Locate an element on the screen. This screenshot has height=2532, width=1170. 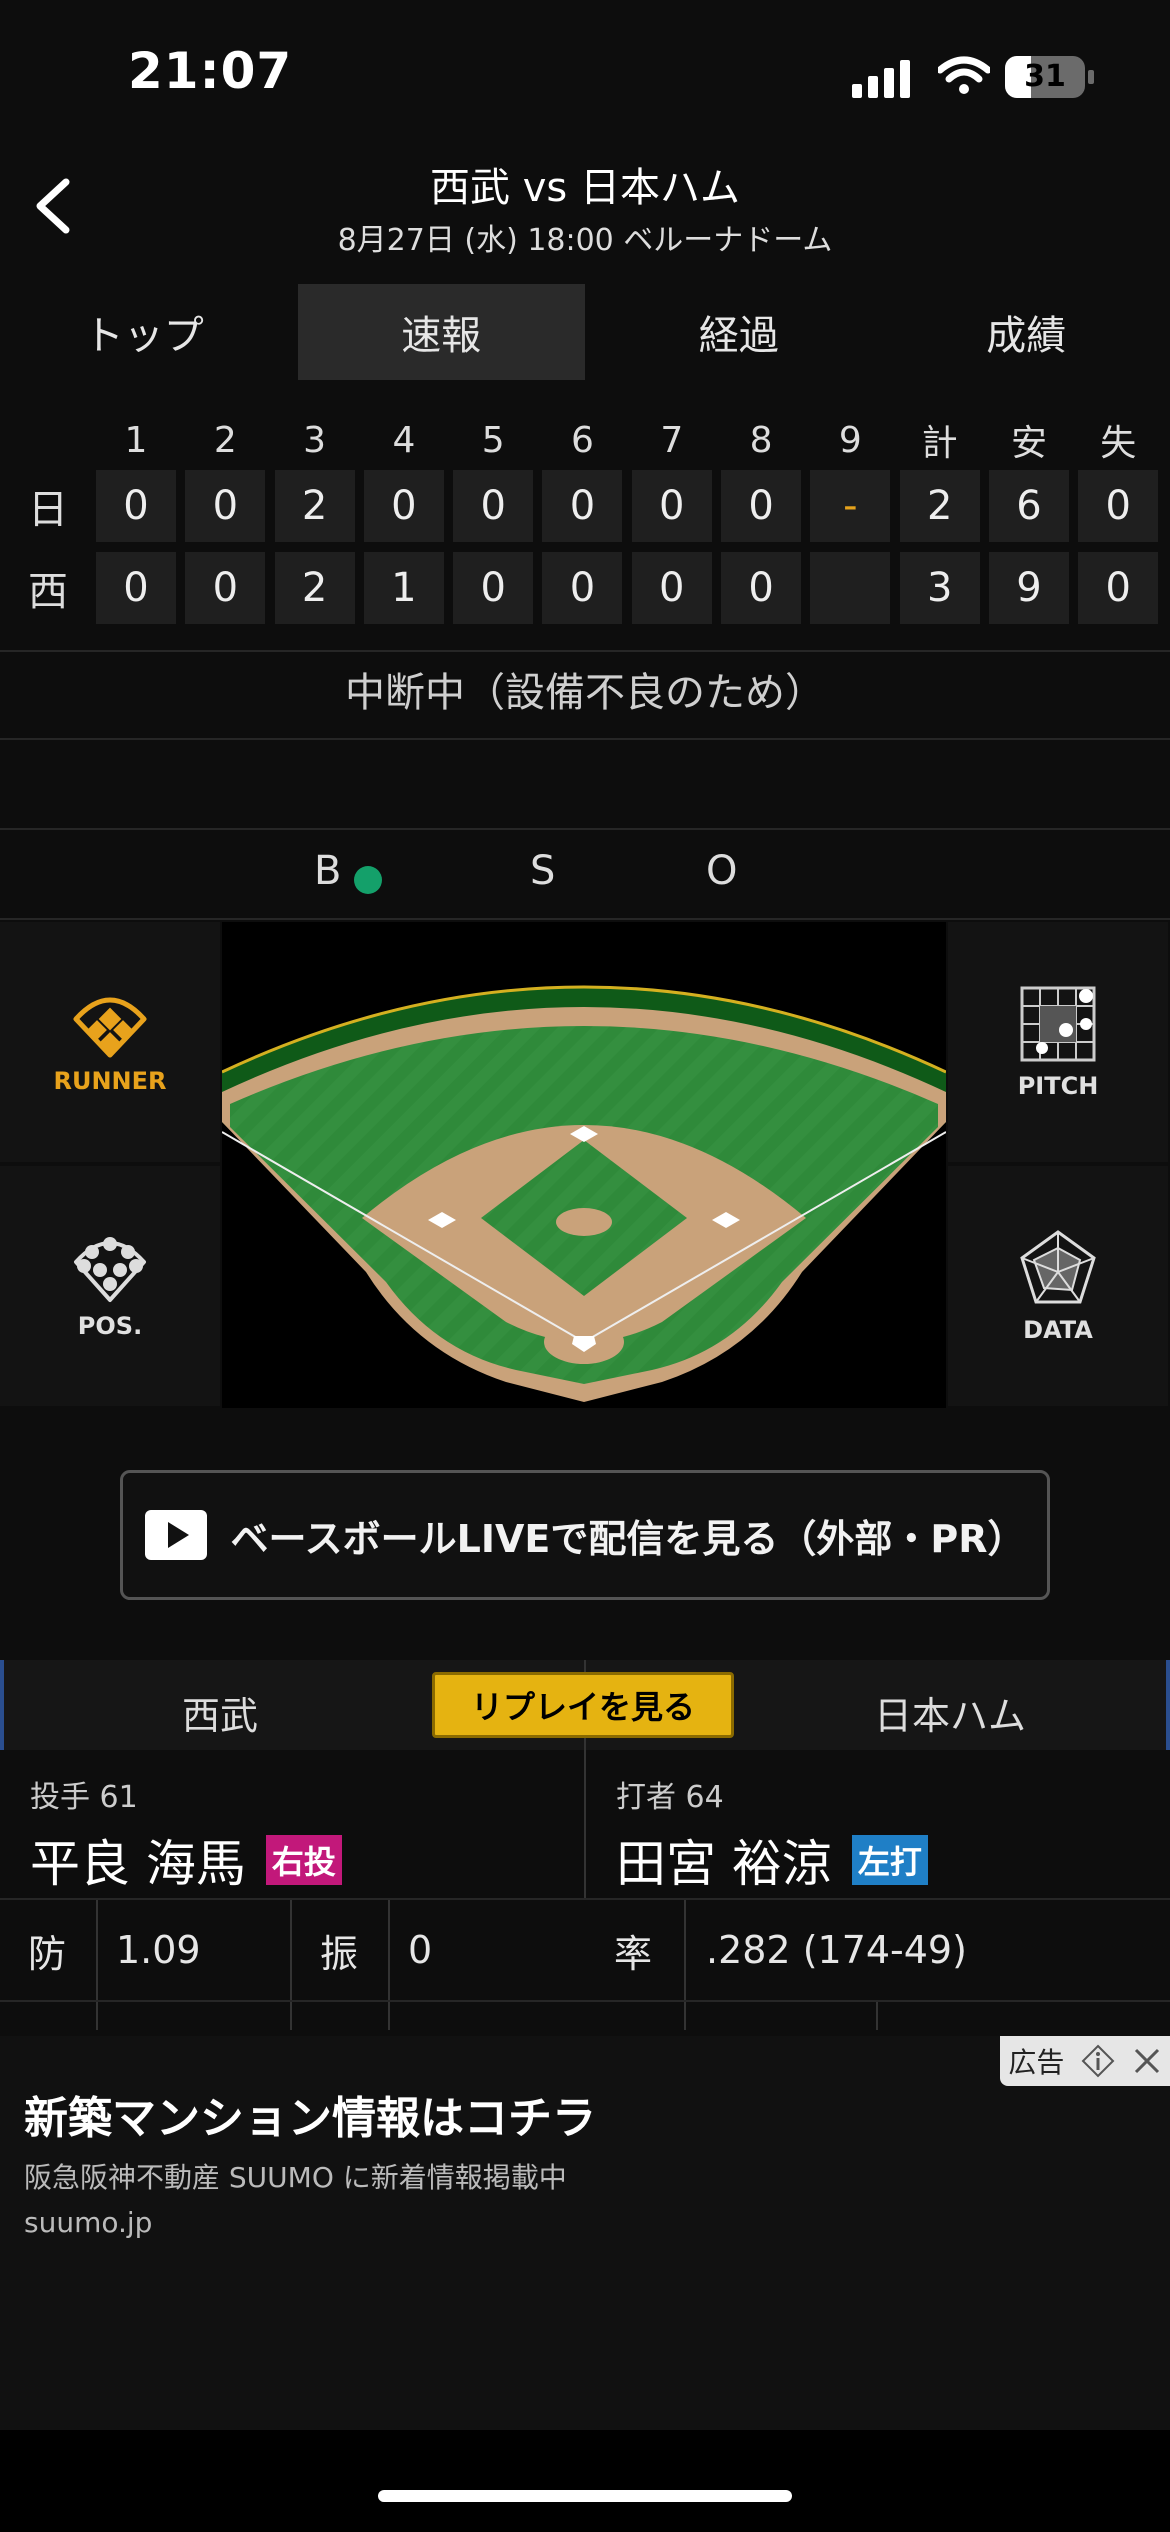
tab-progress: 経過 is located at coordinates (739, 332).